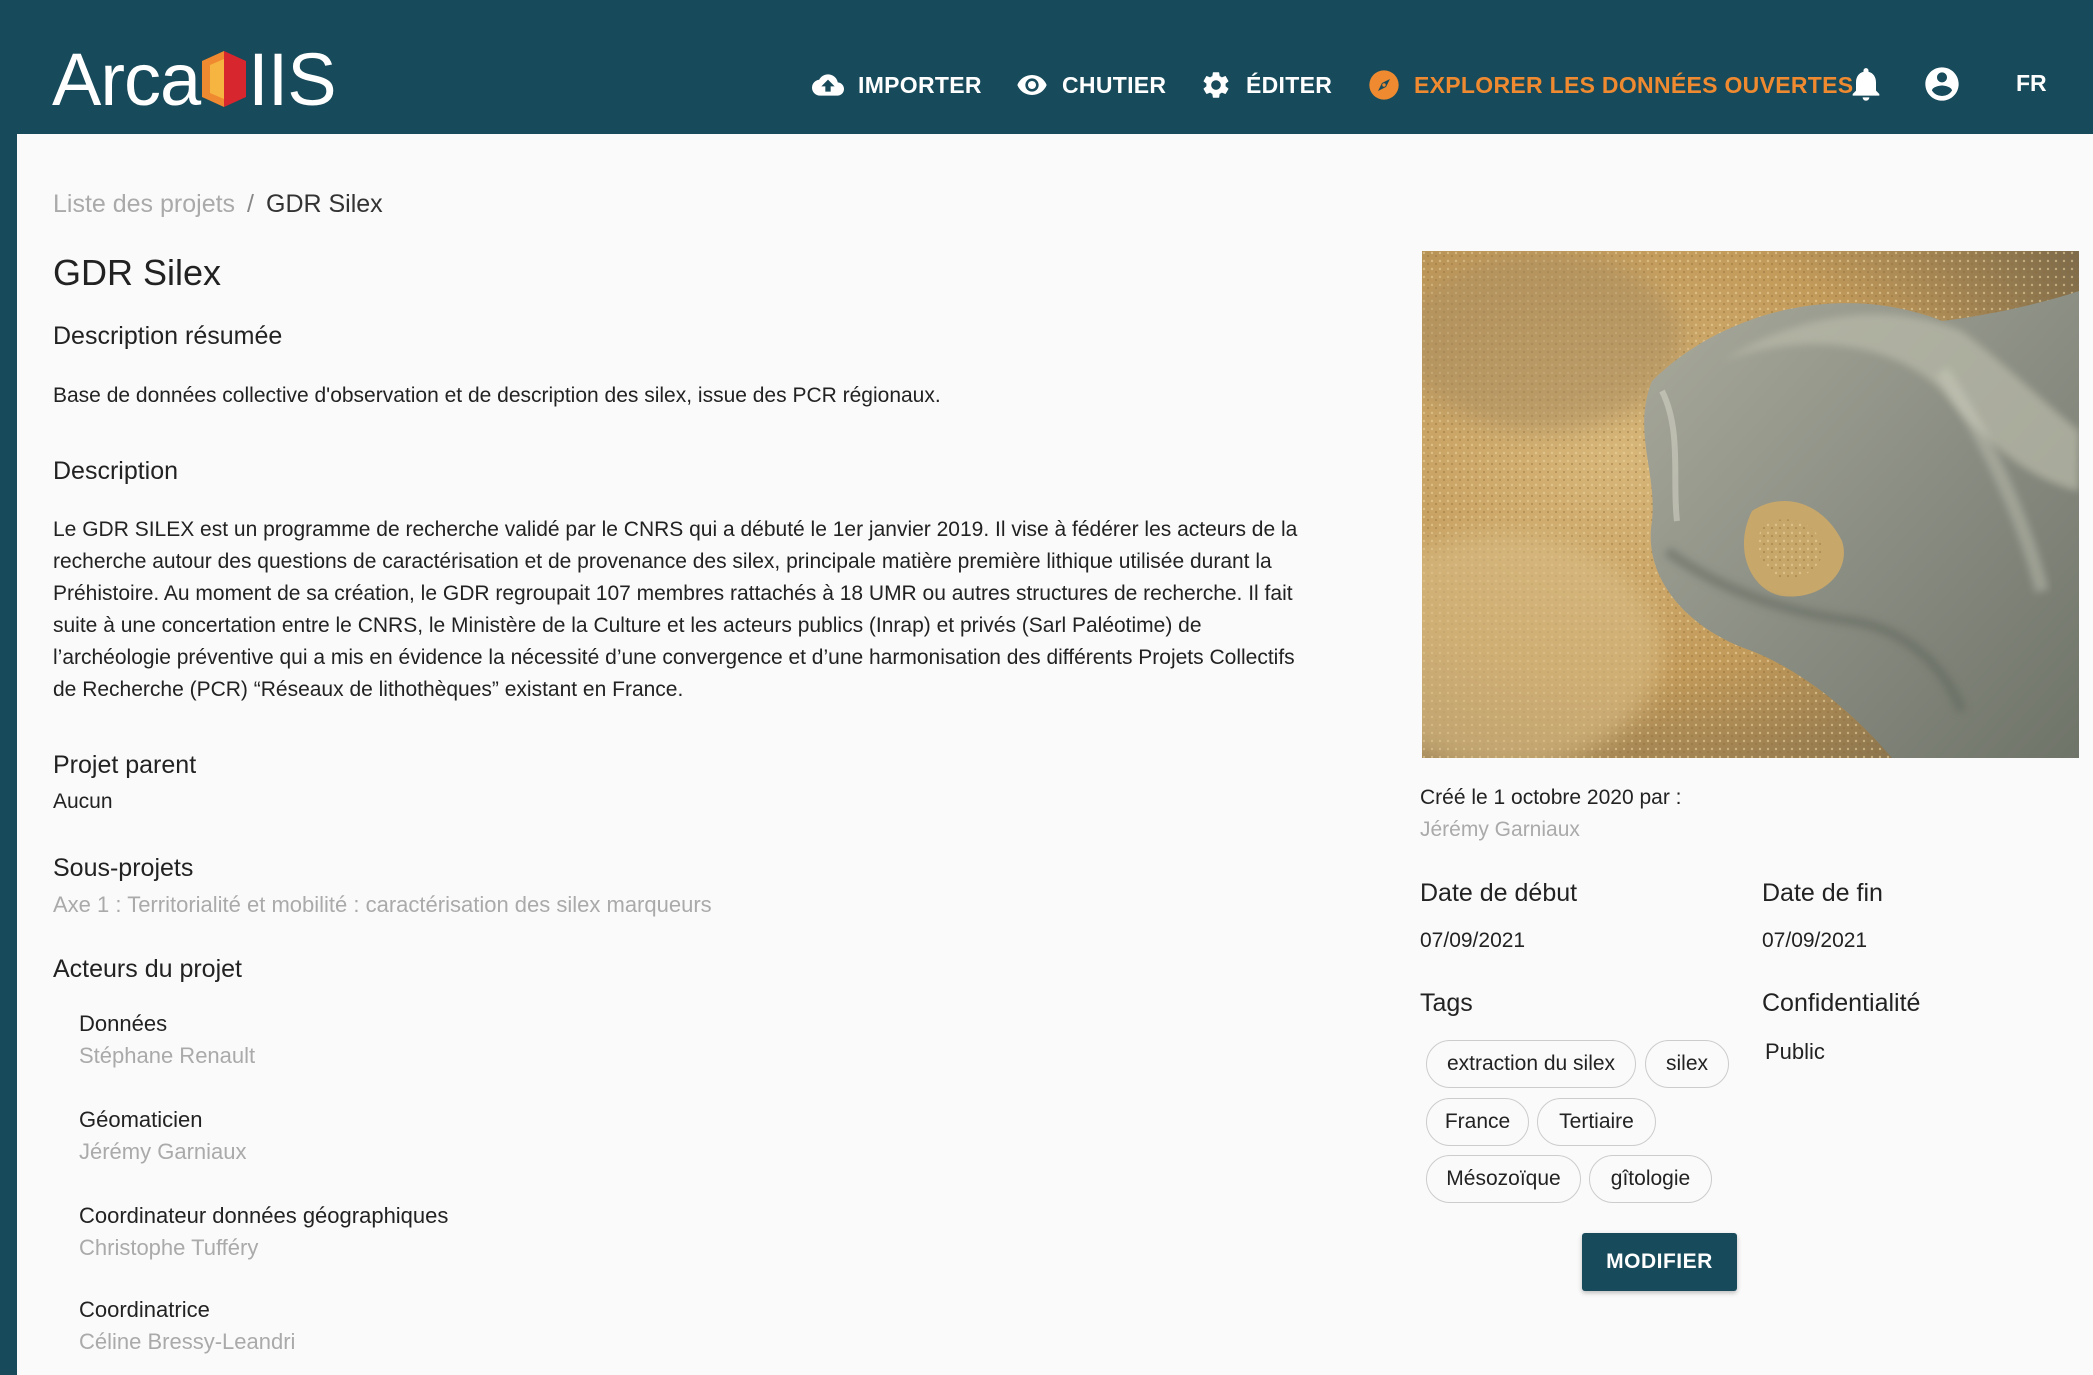  Describe the element at coordinates (126, 79) in the screenshot. I see `logo-text-left: Arca` at that location.